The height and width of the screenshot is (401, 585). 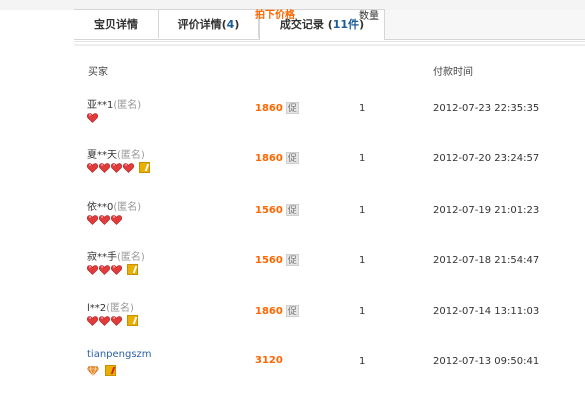 I want to click on tab-reviews: 评价详情(4), so click(x=209, y=23).